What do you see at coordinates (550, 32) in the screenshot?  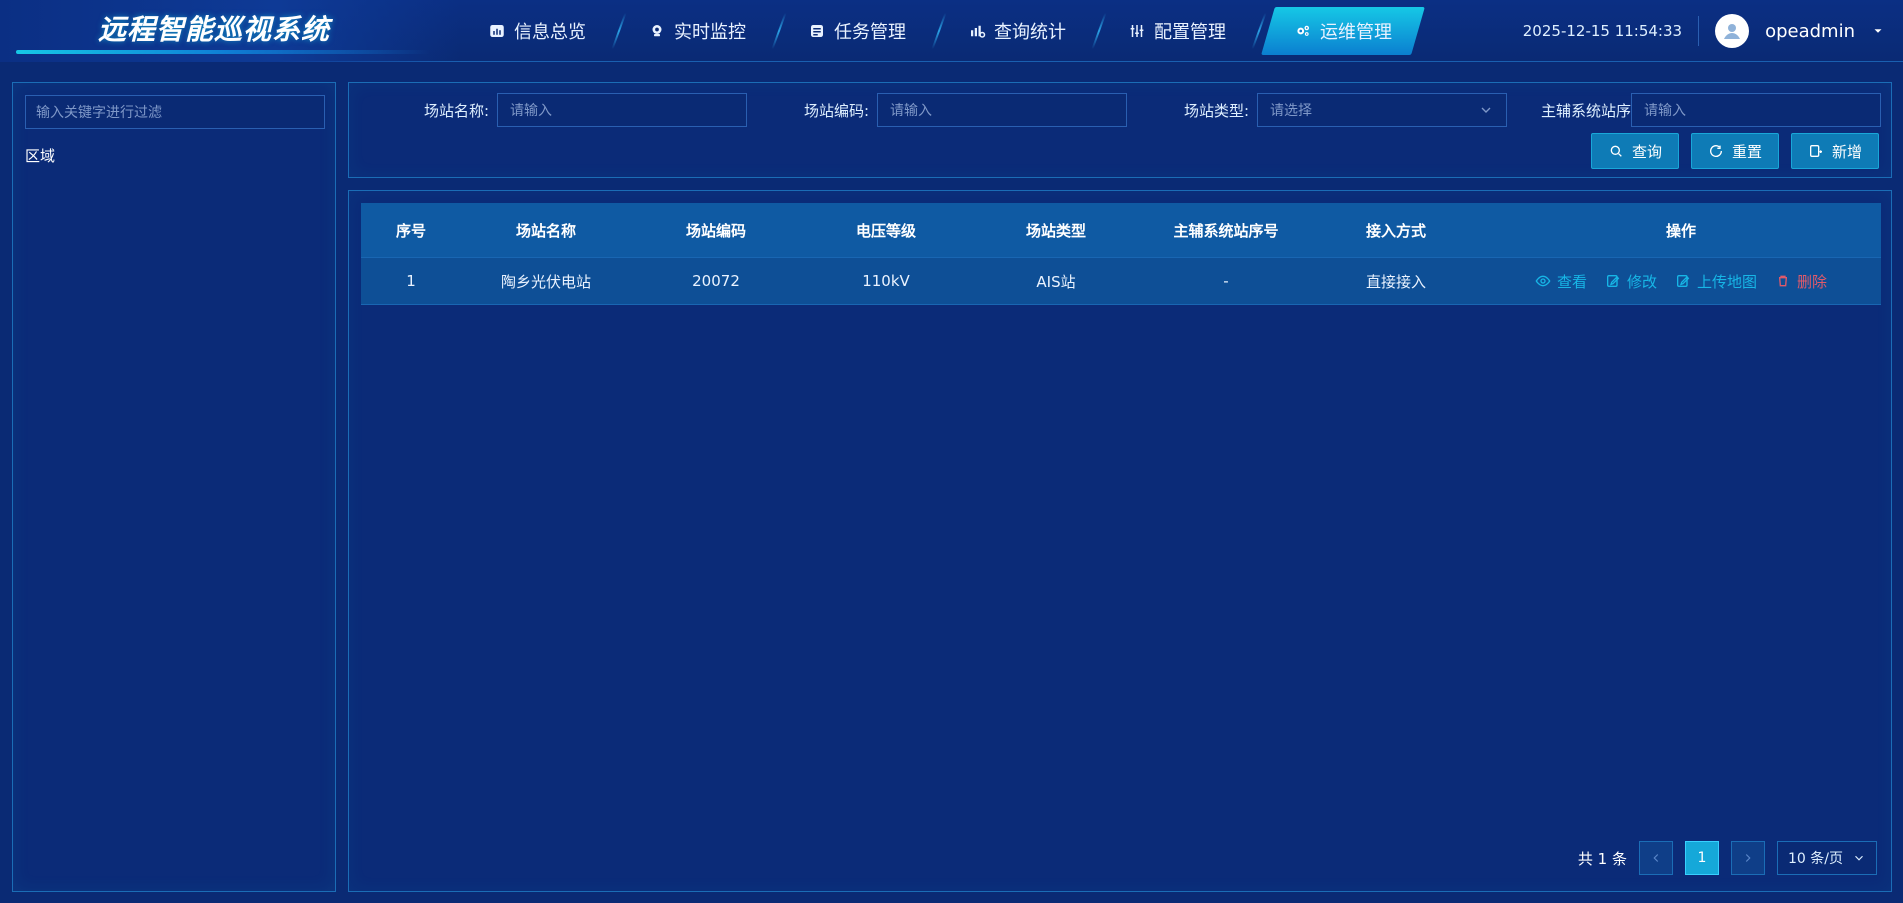 I see `nav-label-overview: 信息总览` at bounding box center [550, 32].